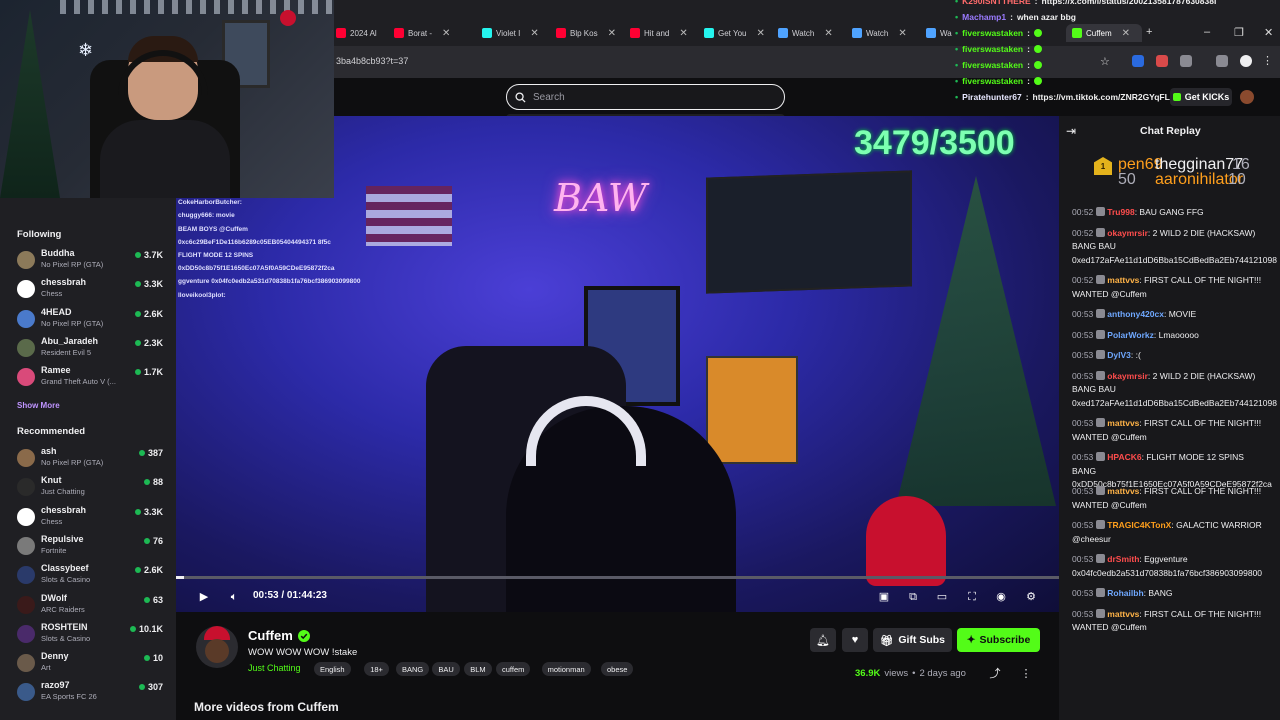 This screenshot has height=720, width=1280. I want to click on browser-tab-7: Watch ✕, so click(813, 33).